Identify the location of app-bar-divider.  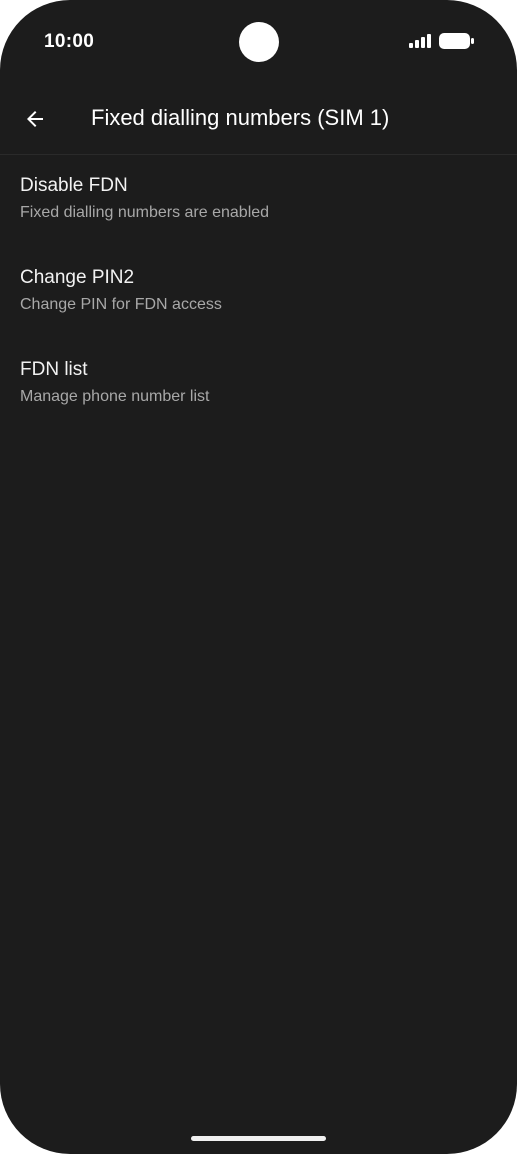
(258, 154).